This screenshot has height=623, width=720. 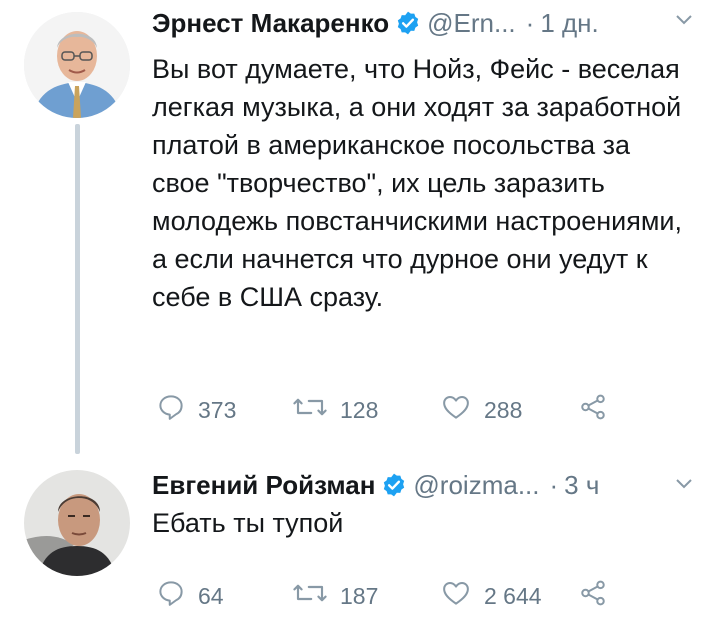 I want to click on tweet-timestamp: 3 ч, so click(x=581, y=485).